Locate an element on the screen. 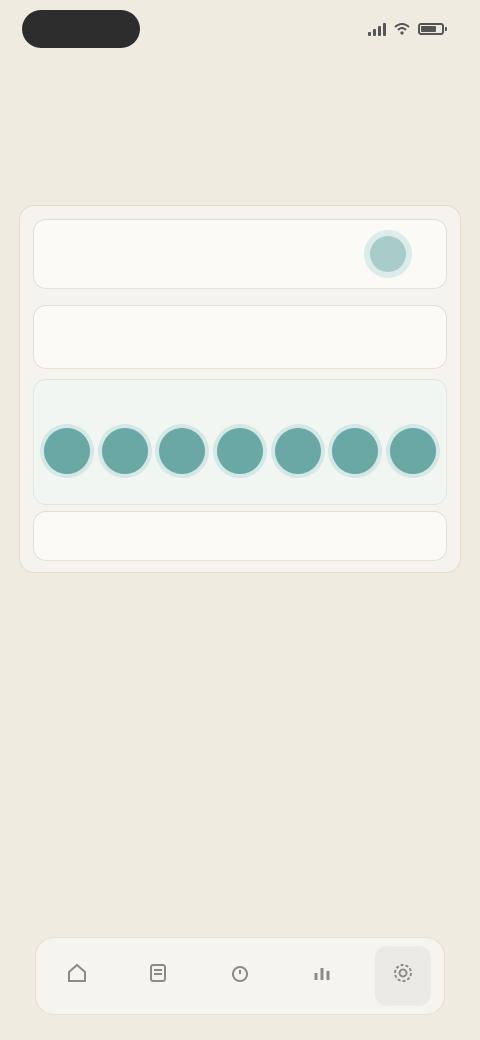  tab-settings is located at coordinates (403, 976).